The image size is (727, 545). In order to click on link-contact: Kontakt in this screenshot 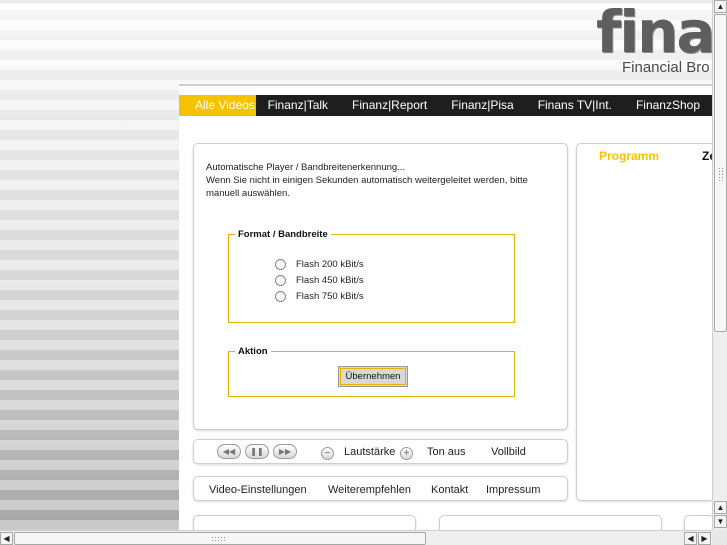, I will do `click(449, 490)`.